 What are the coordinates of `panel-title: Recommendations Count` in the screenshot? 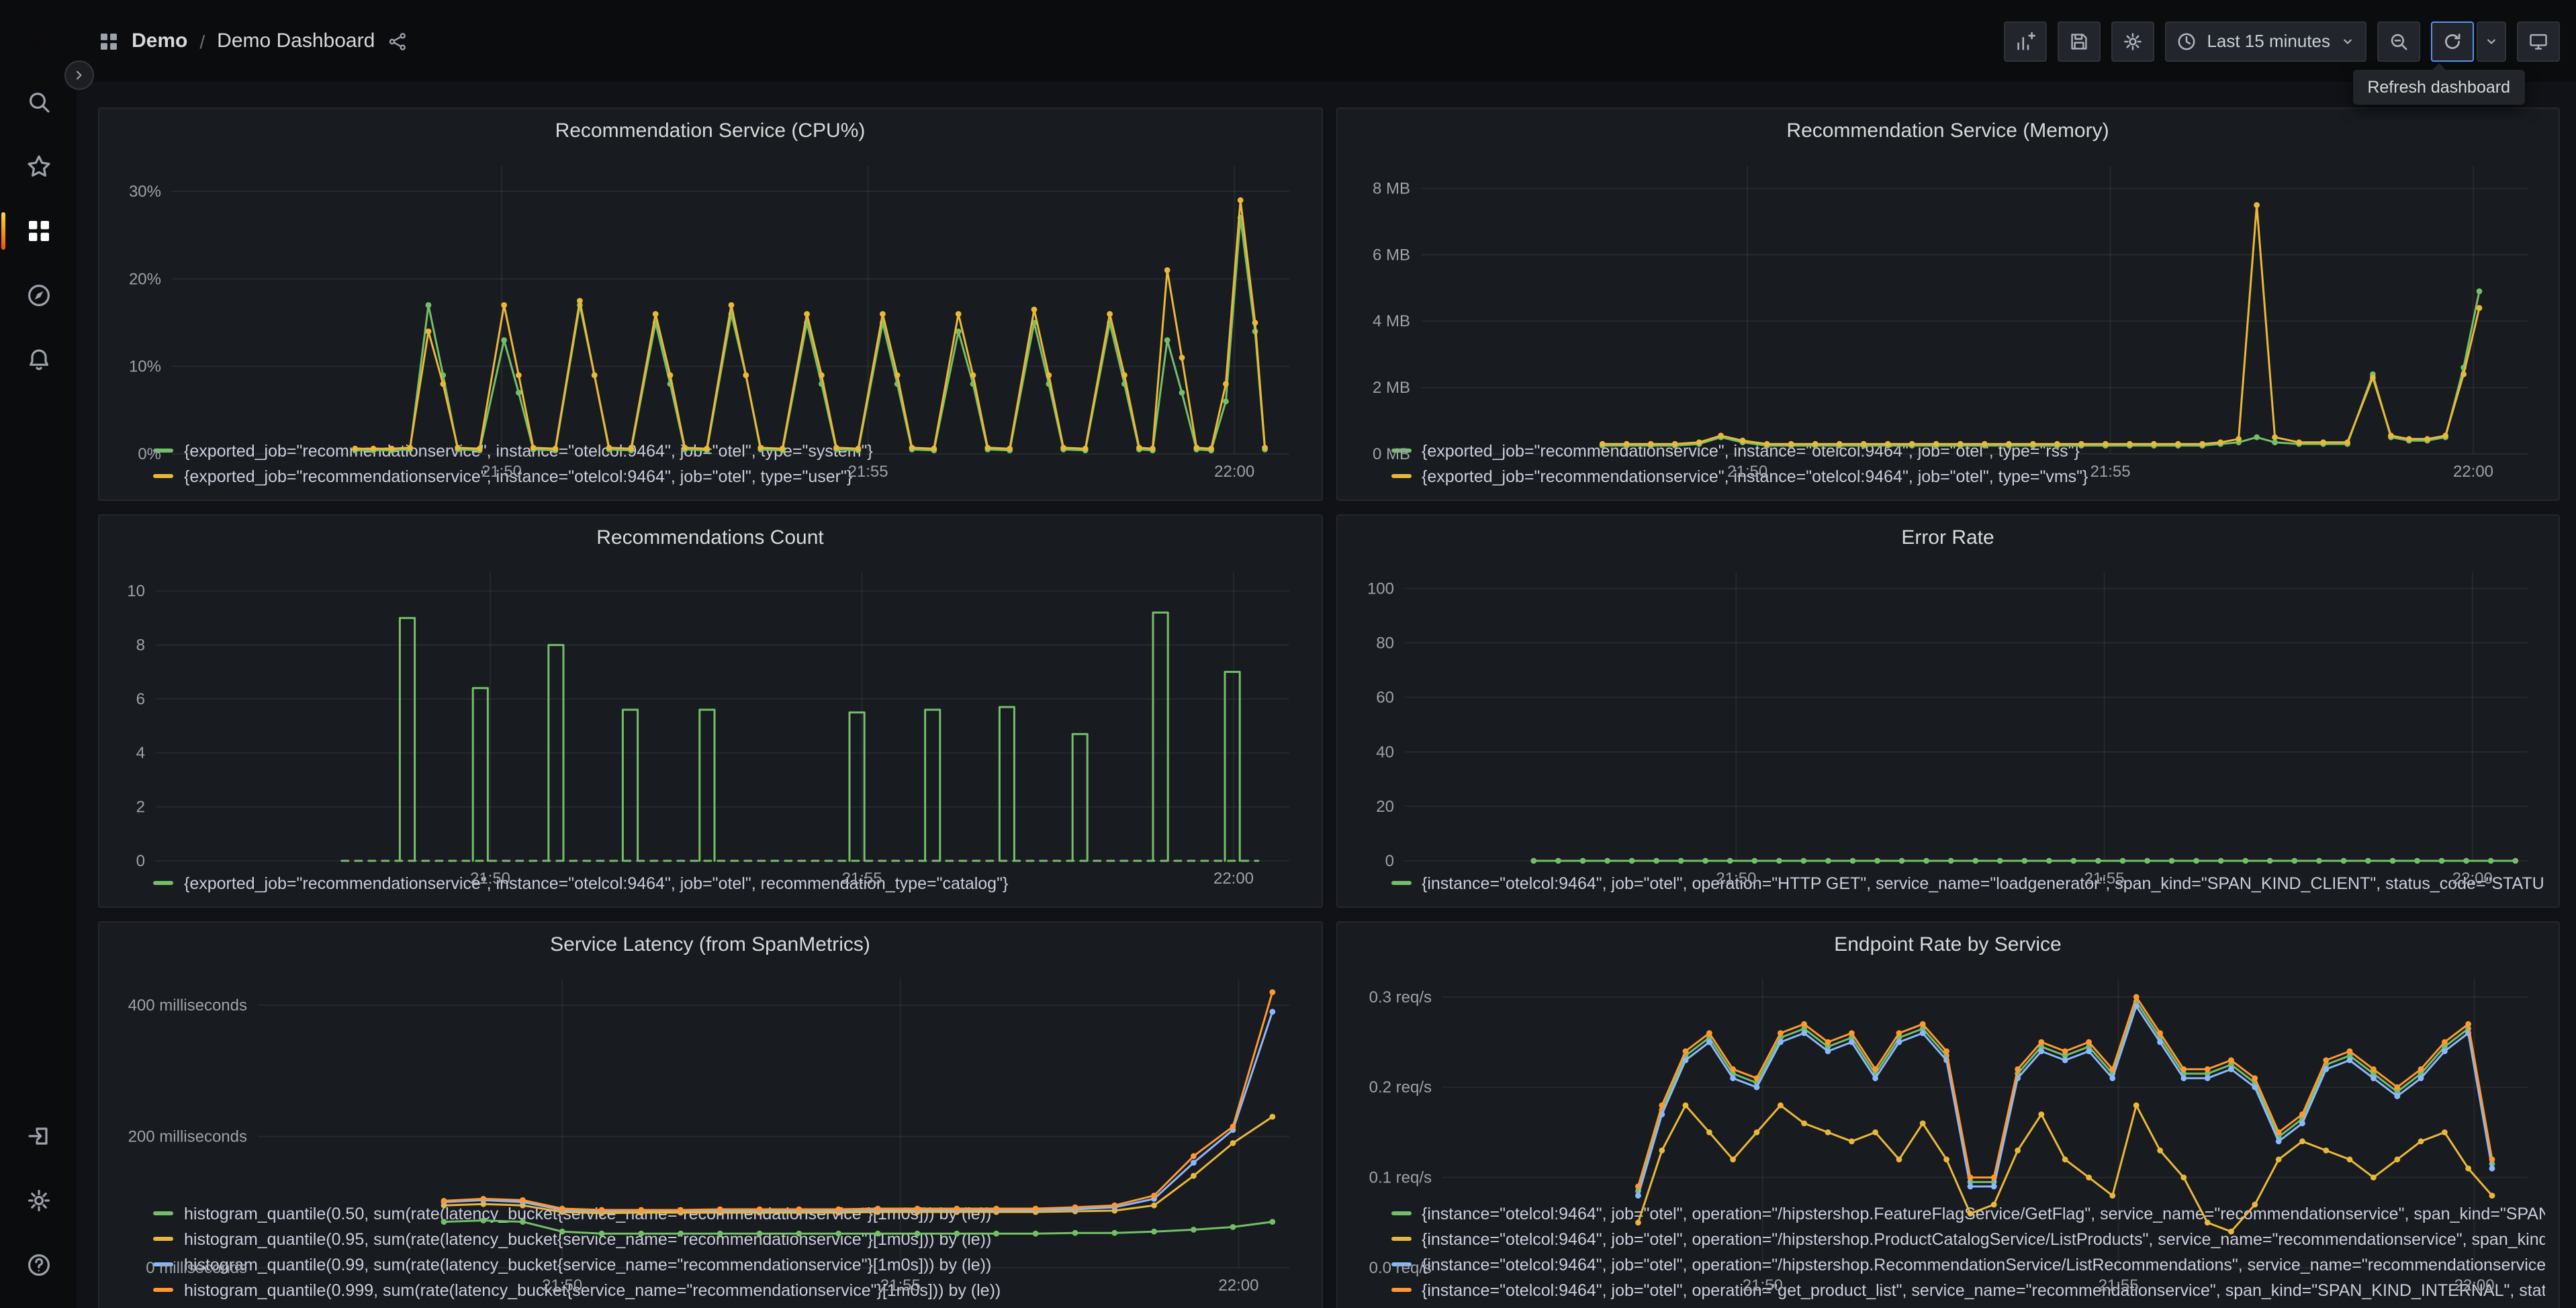 It's located at (710, 539).